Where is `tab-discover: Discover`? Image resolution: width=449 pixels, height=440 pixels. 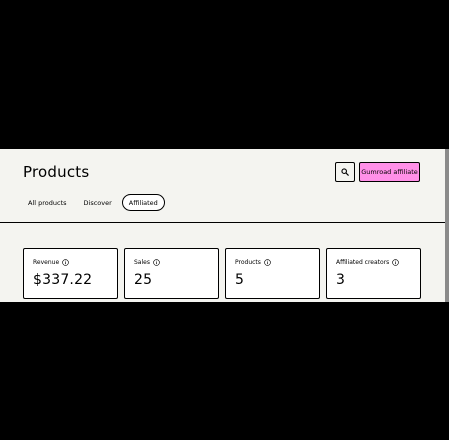 tab-discover: Discover is located at coordinates (98, 202).